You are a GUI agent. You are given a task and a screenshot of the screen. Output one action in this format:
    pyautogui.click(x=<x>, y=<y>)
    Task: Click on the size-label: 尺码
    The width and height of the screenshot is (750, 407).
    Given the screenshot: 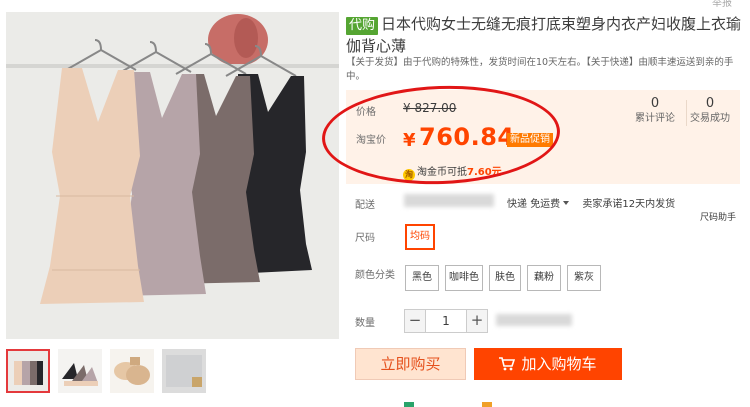 What is the action you would take?
    pyautogui.click(x=365, y=238)
    